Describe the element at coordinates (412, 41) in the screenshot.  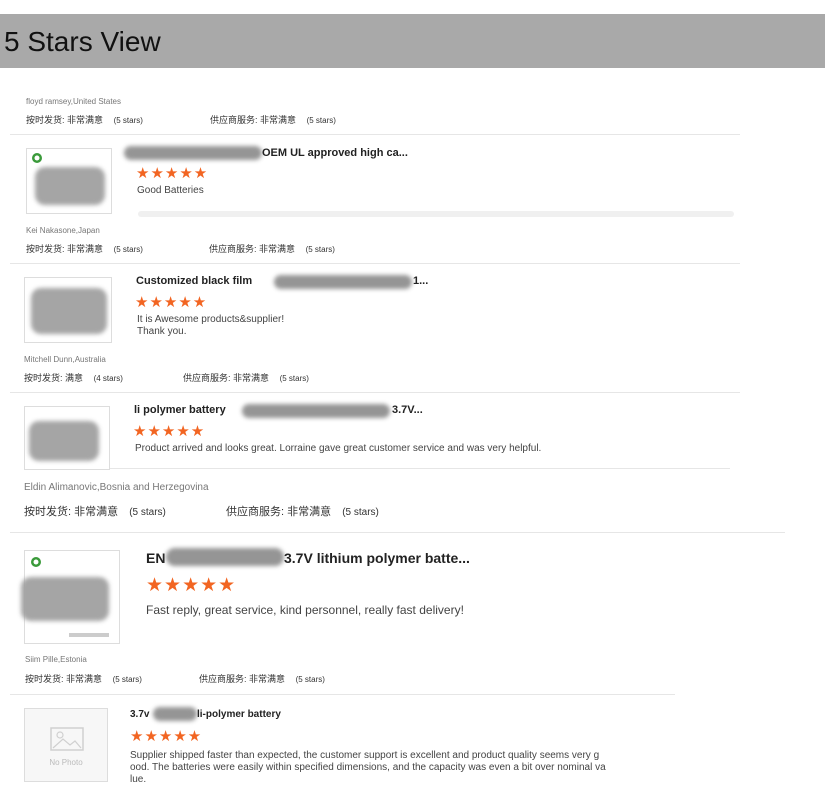
I see `page-header: 5 Stars View` at that location.